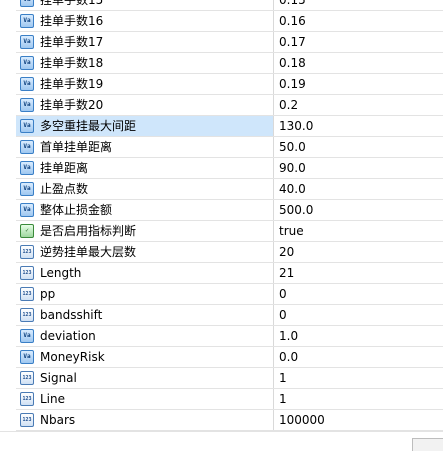  What do you see at coordinates (359, 84) in the screenshot?
I see `parameter-value-cell: 0.19` at bounding box center [359, 84].